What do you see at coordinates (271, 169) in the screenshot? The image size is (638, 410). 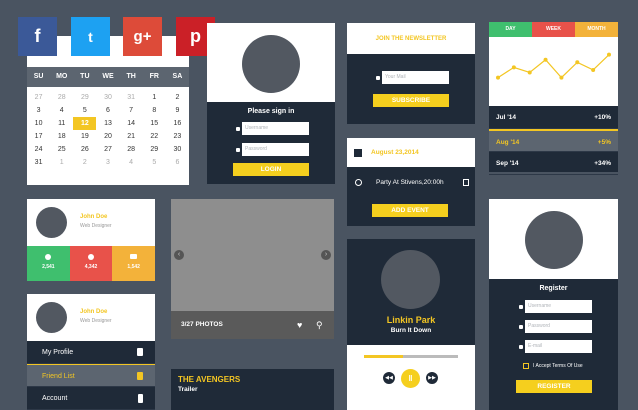 I see `login-button: LOGIN` at bounding box center [271, 169].